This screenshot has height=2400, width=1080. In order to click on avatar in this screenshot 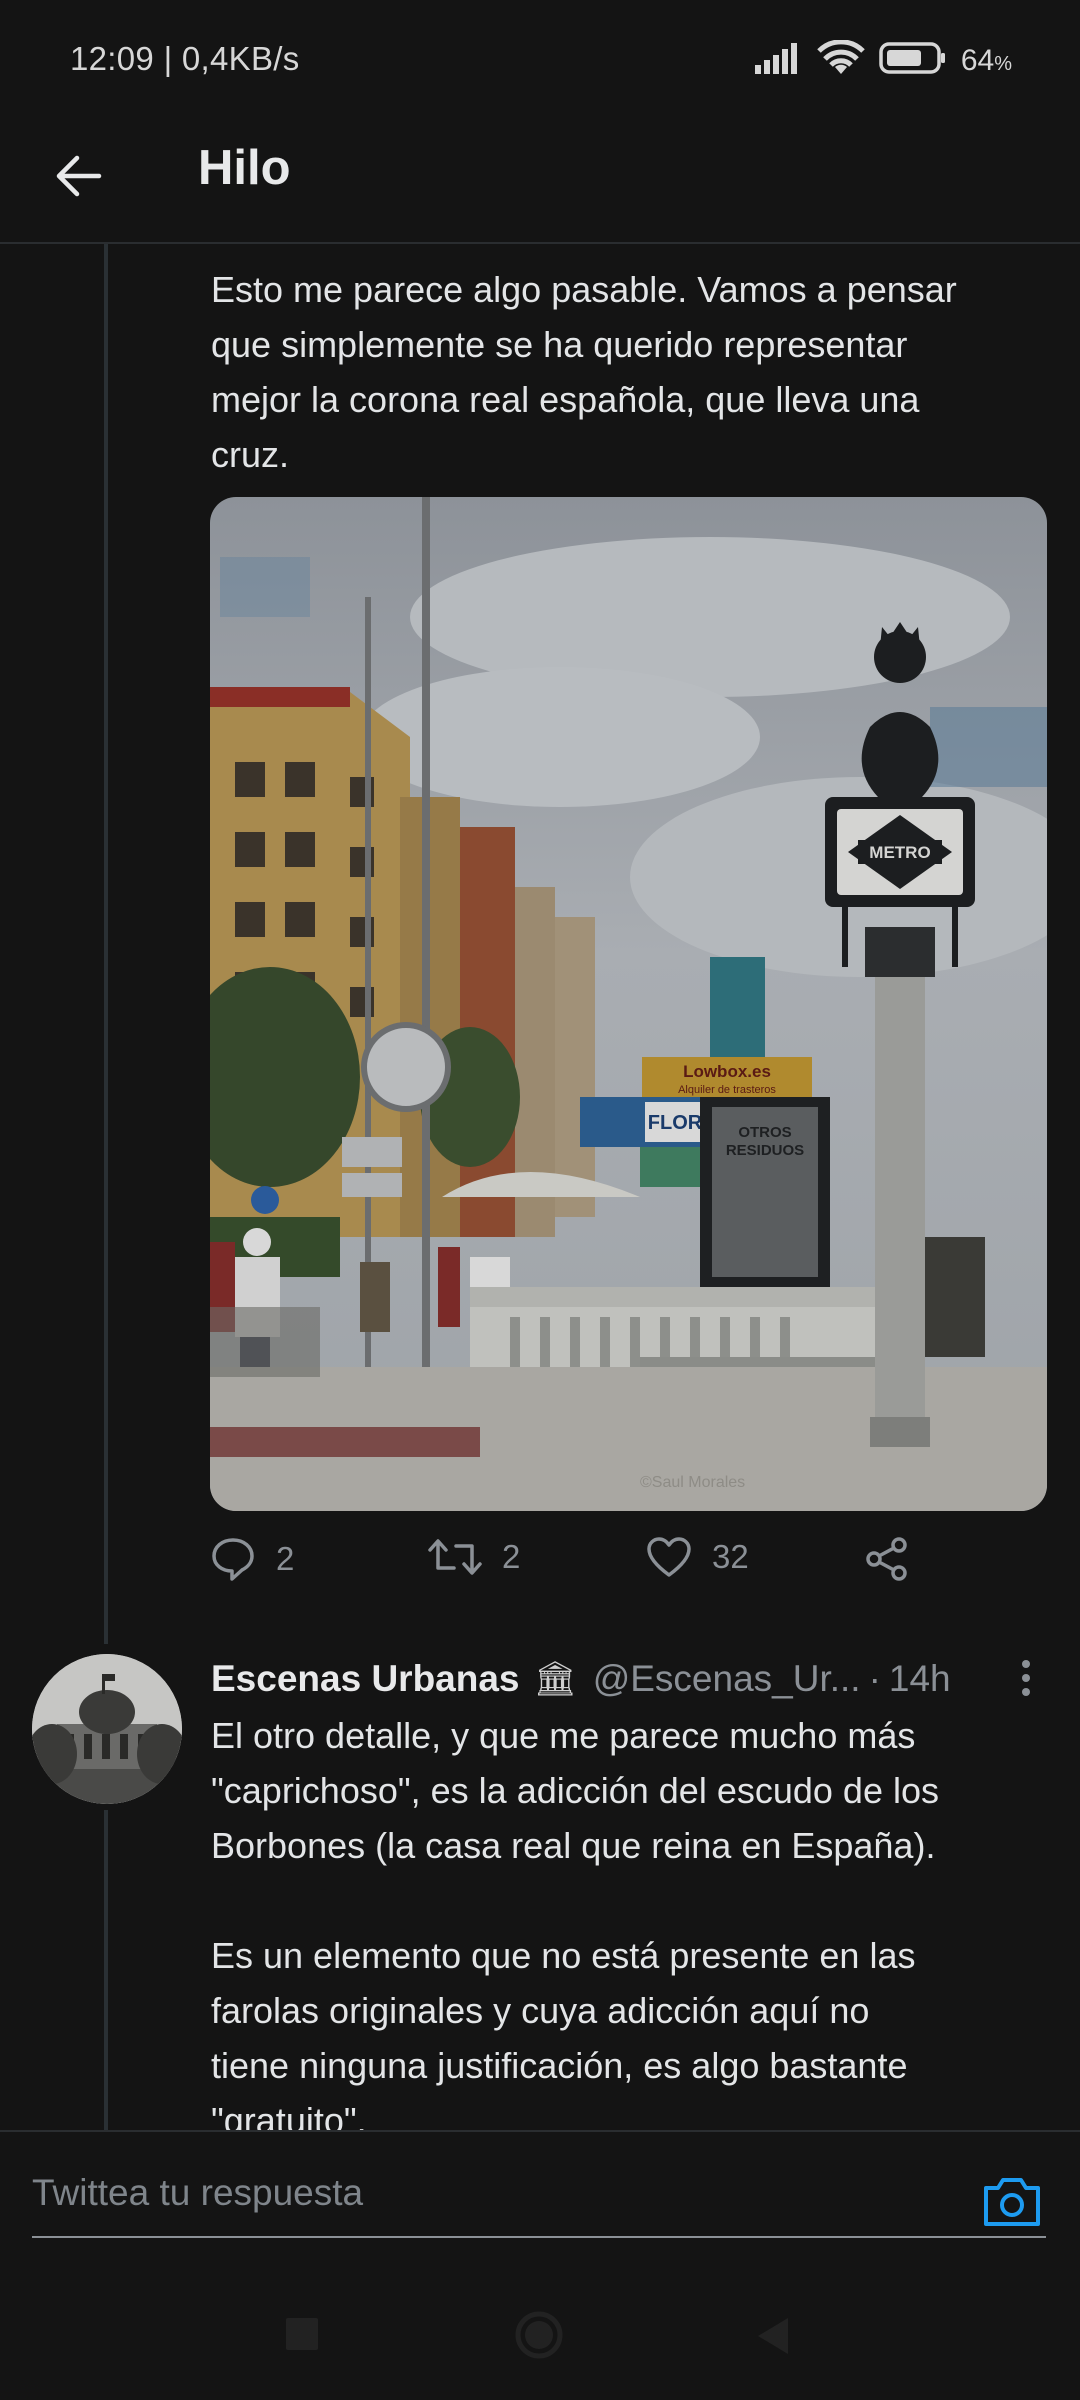, I will do `click(107, 1729)`.